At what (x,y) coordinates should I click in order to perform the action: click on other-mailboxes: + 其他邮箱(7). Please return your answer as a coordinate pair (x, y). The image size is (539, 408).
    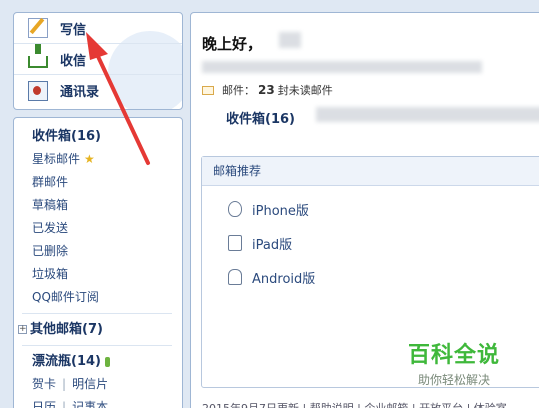
    Looking at the image, I should click on (100, 329).